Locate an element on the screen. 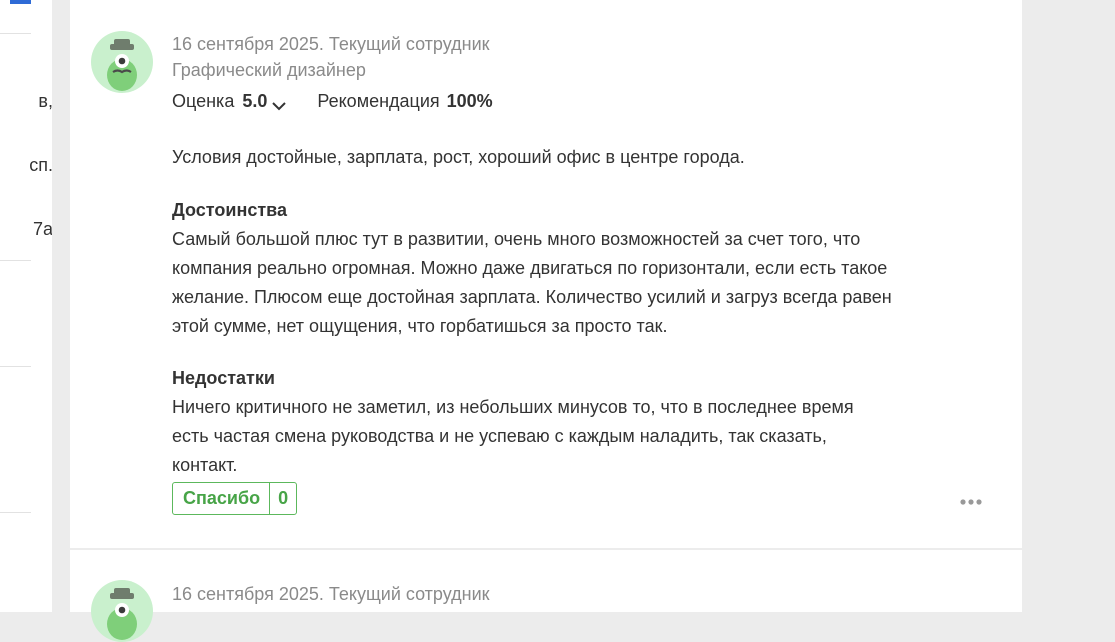 The width and height of the screenshot is (1115, 642). left-text-fragment: 7а is located at coordinates (42, 229).